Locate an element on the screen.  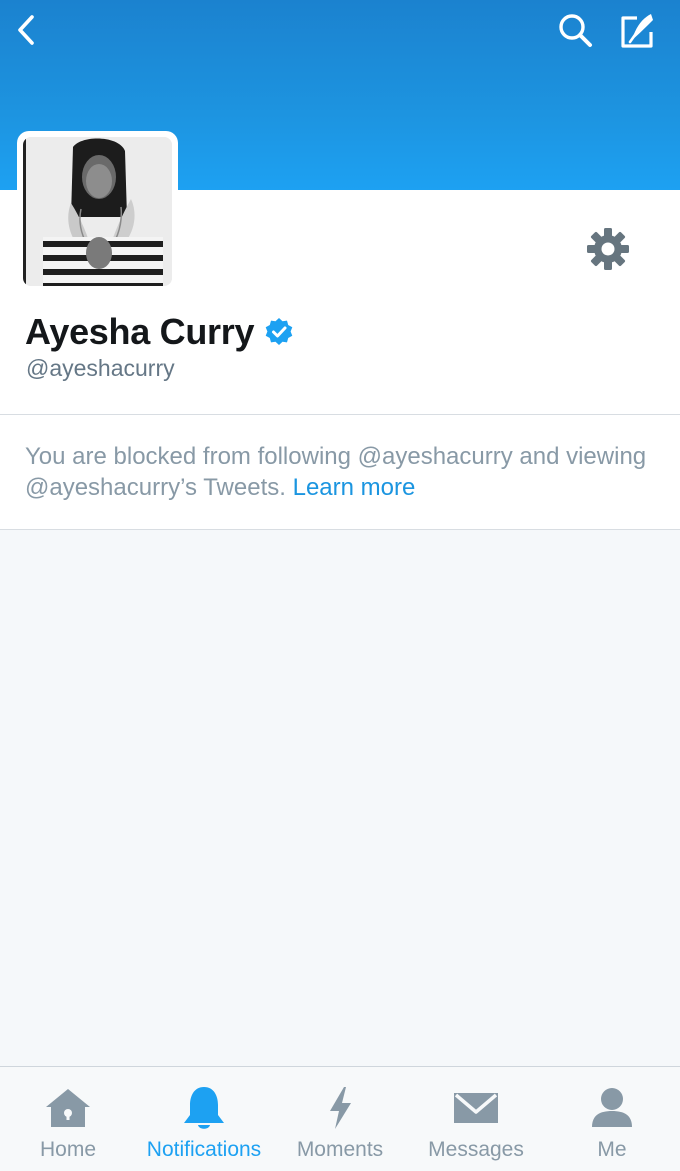
avatar-photo is located at coordinates (97, 211).